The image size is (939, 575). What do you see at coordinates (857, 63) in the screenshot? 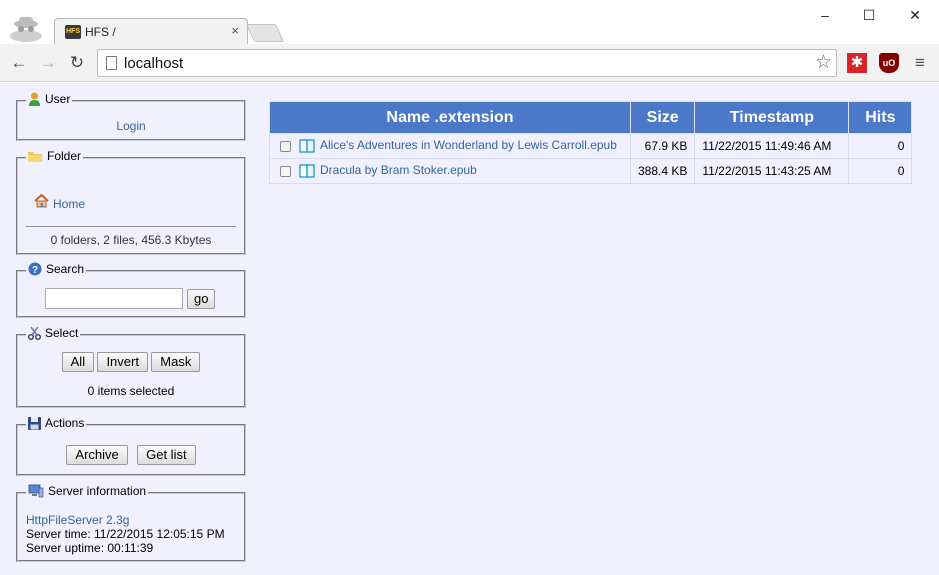
I see `lastpass-extension-icon: ✱` at bounding box center [857, 63].